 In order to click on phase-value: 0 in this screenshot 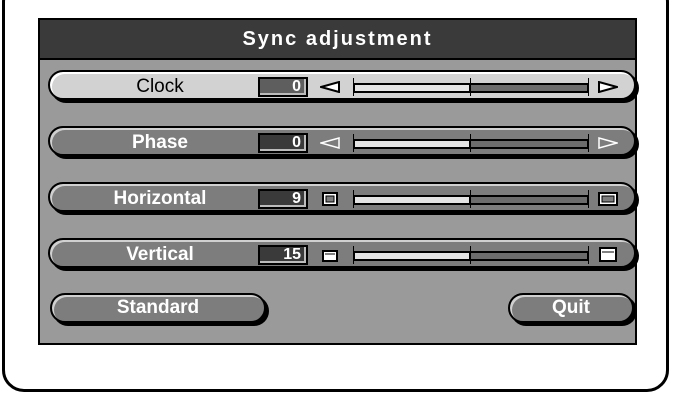, I will do `click(283, 143)`.